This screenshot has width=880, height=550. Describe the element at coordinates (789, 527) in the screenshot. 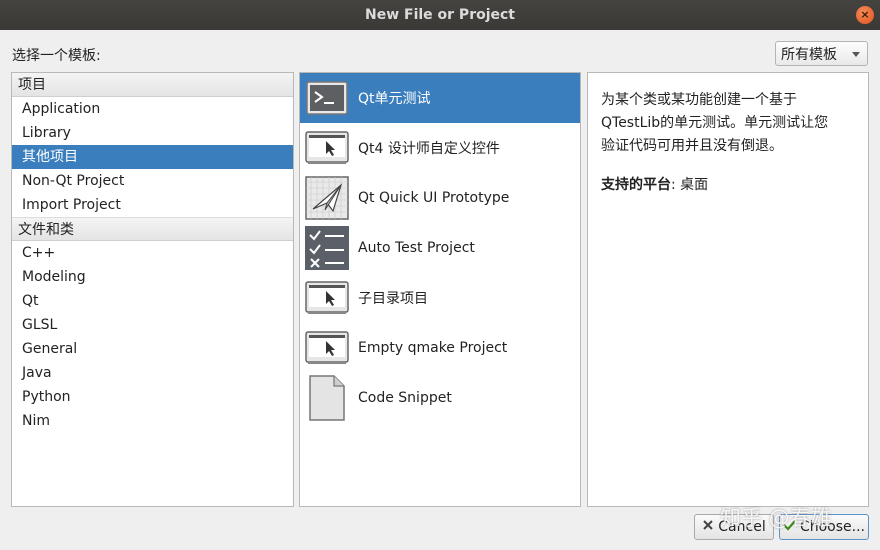

I see `checkmark-icon` at that location.